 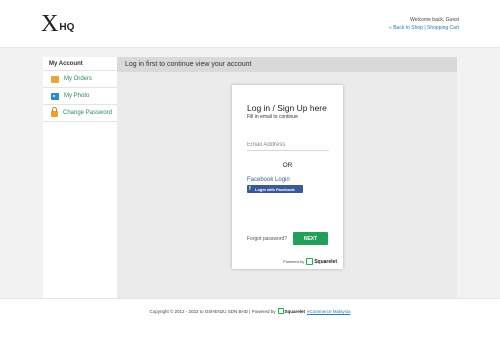 What do you see at coordinates (50, 24) in the screenshot?
I see `logo-x: X` at bounding box center [50, 24].